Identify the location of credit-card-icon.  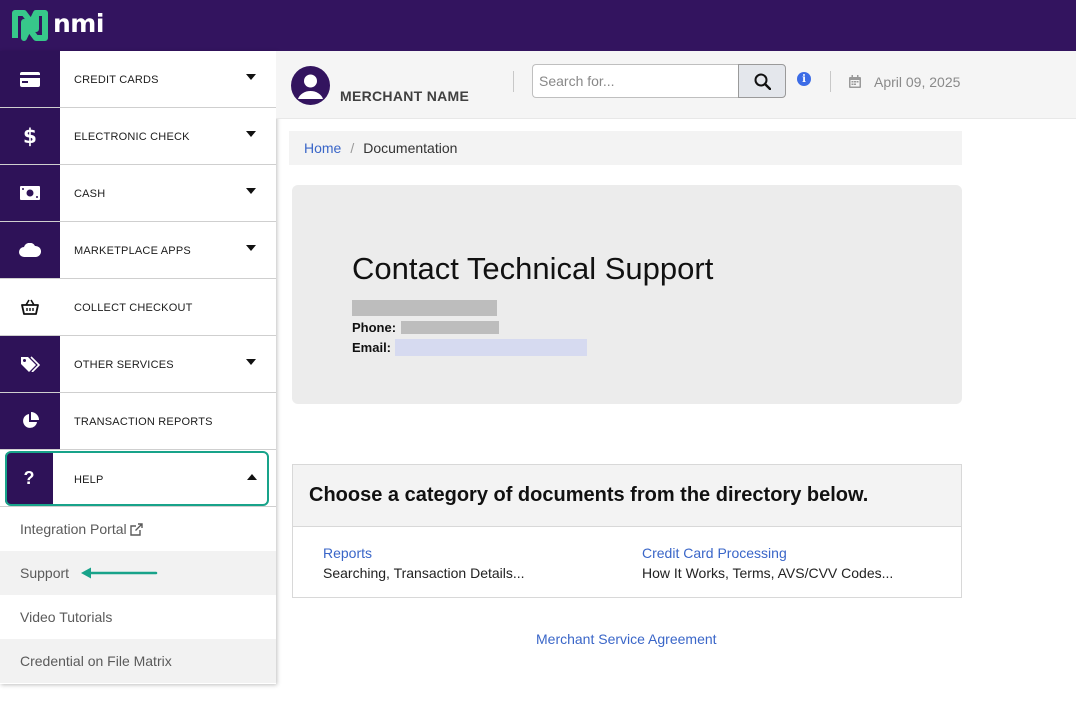
(30, 79).